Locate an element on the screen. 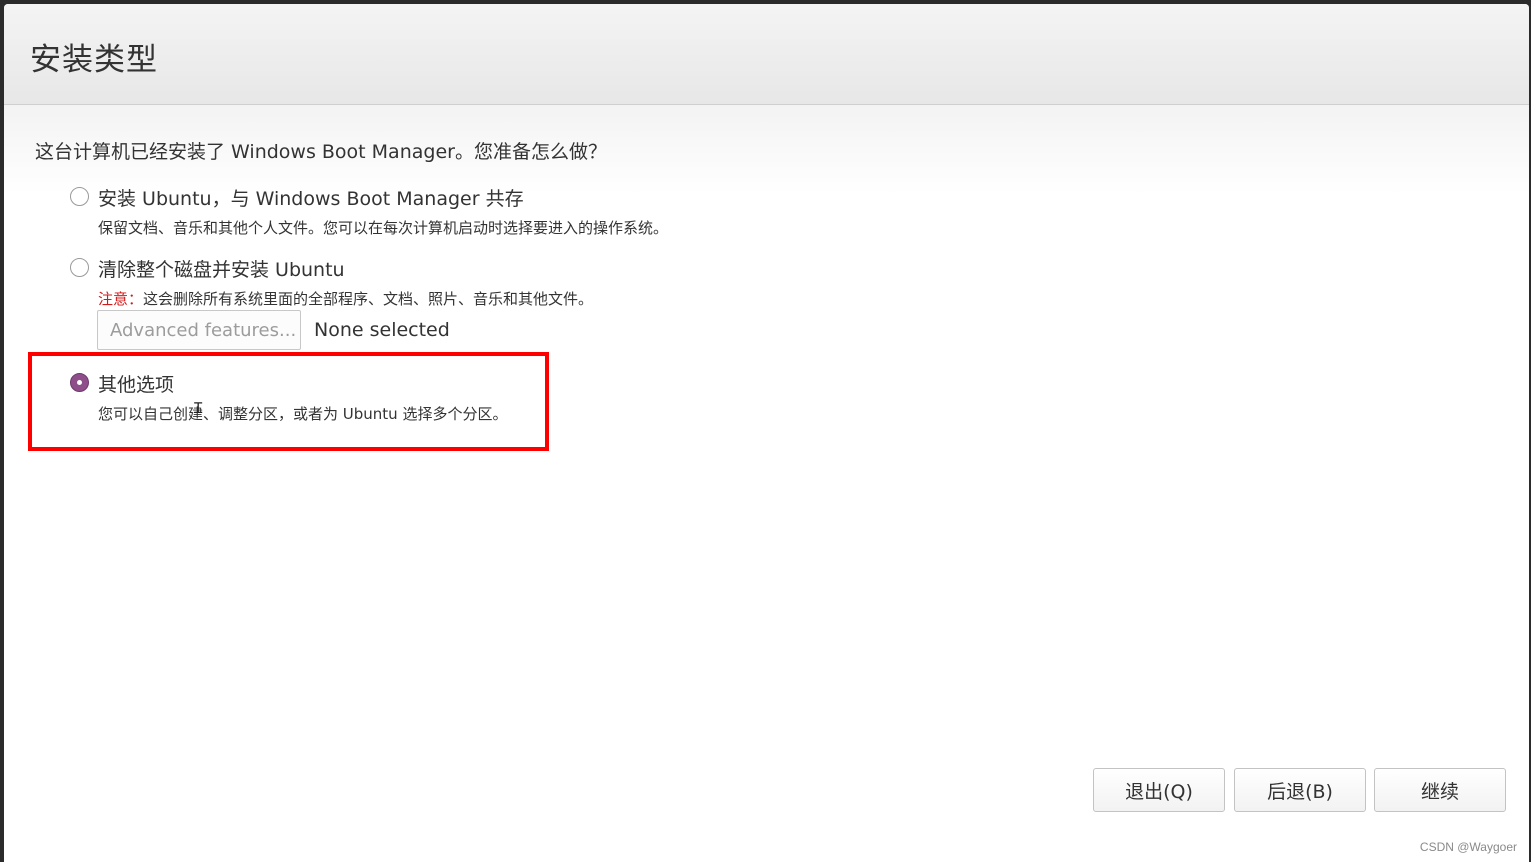 The width and height of the screenshot is (1531, 862). title-bar: 安装类型 is located at coordinates (766, 54).